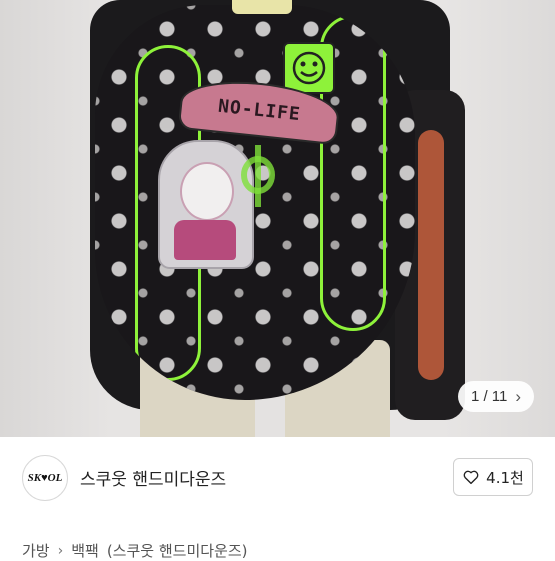  What do you see at coordinates (60, 550) in the screenshot?
I see `breadcrumb-chevron-icon: ›` at bounding box center [60, 550].